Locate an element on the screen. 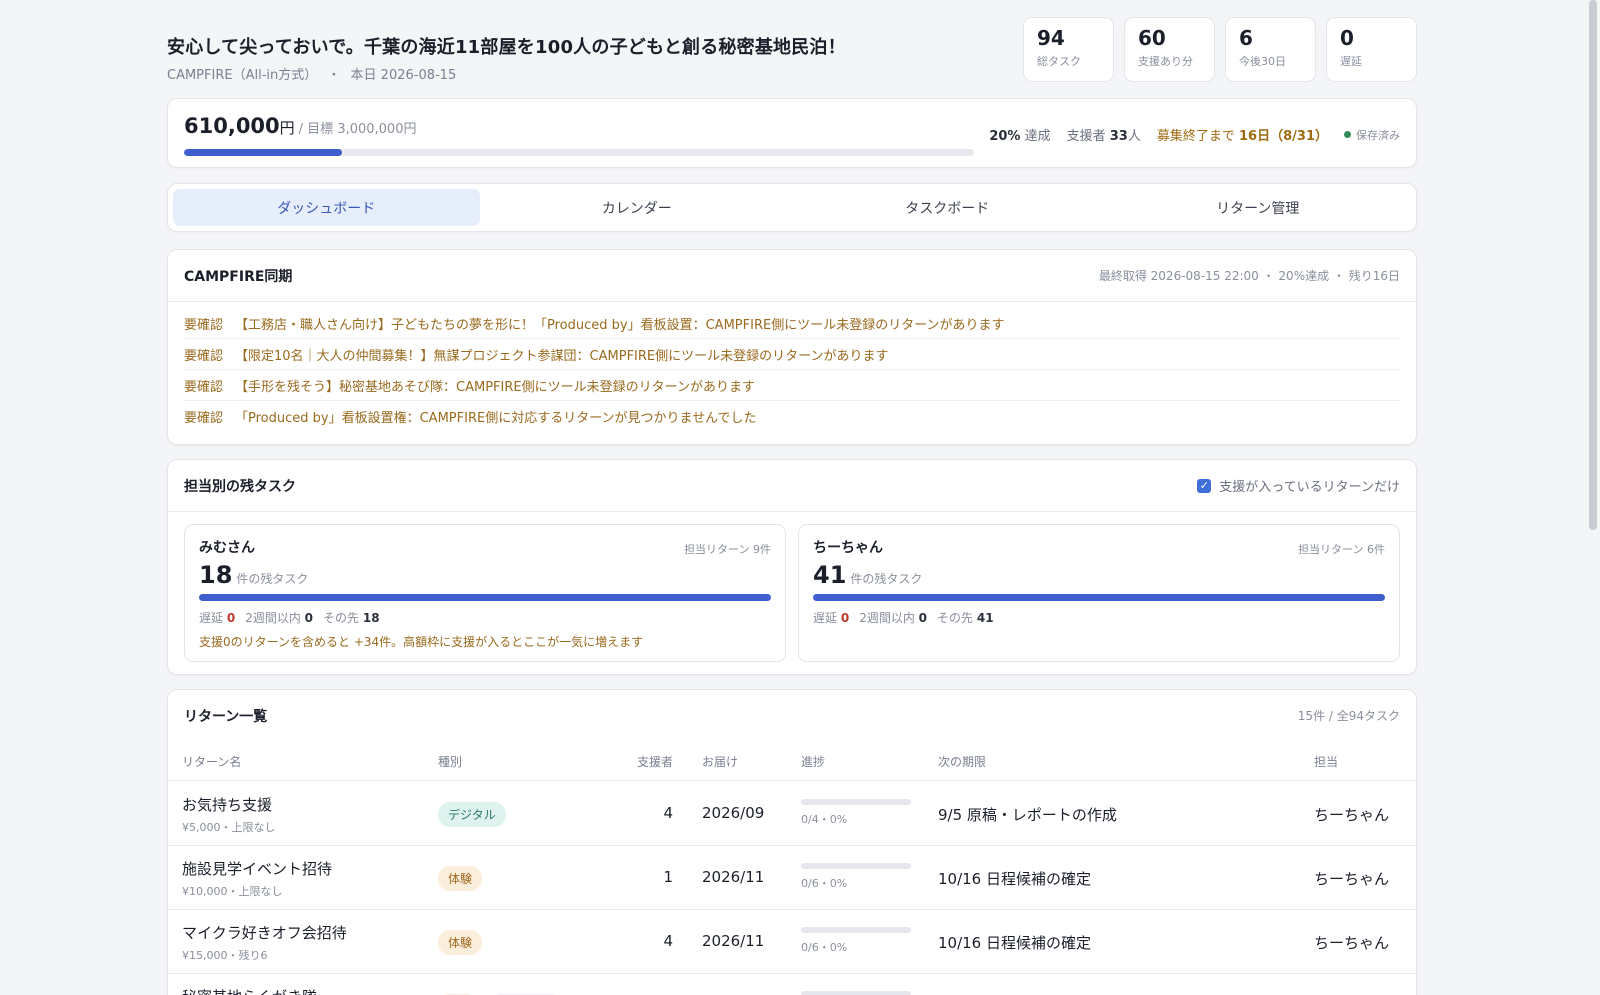  returns-table-header: リターン名 種別 支援者 お届け 進捗 次の期限 担当 is located at coordinates (792, 761).